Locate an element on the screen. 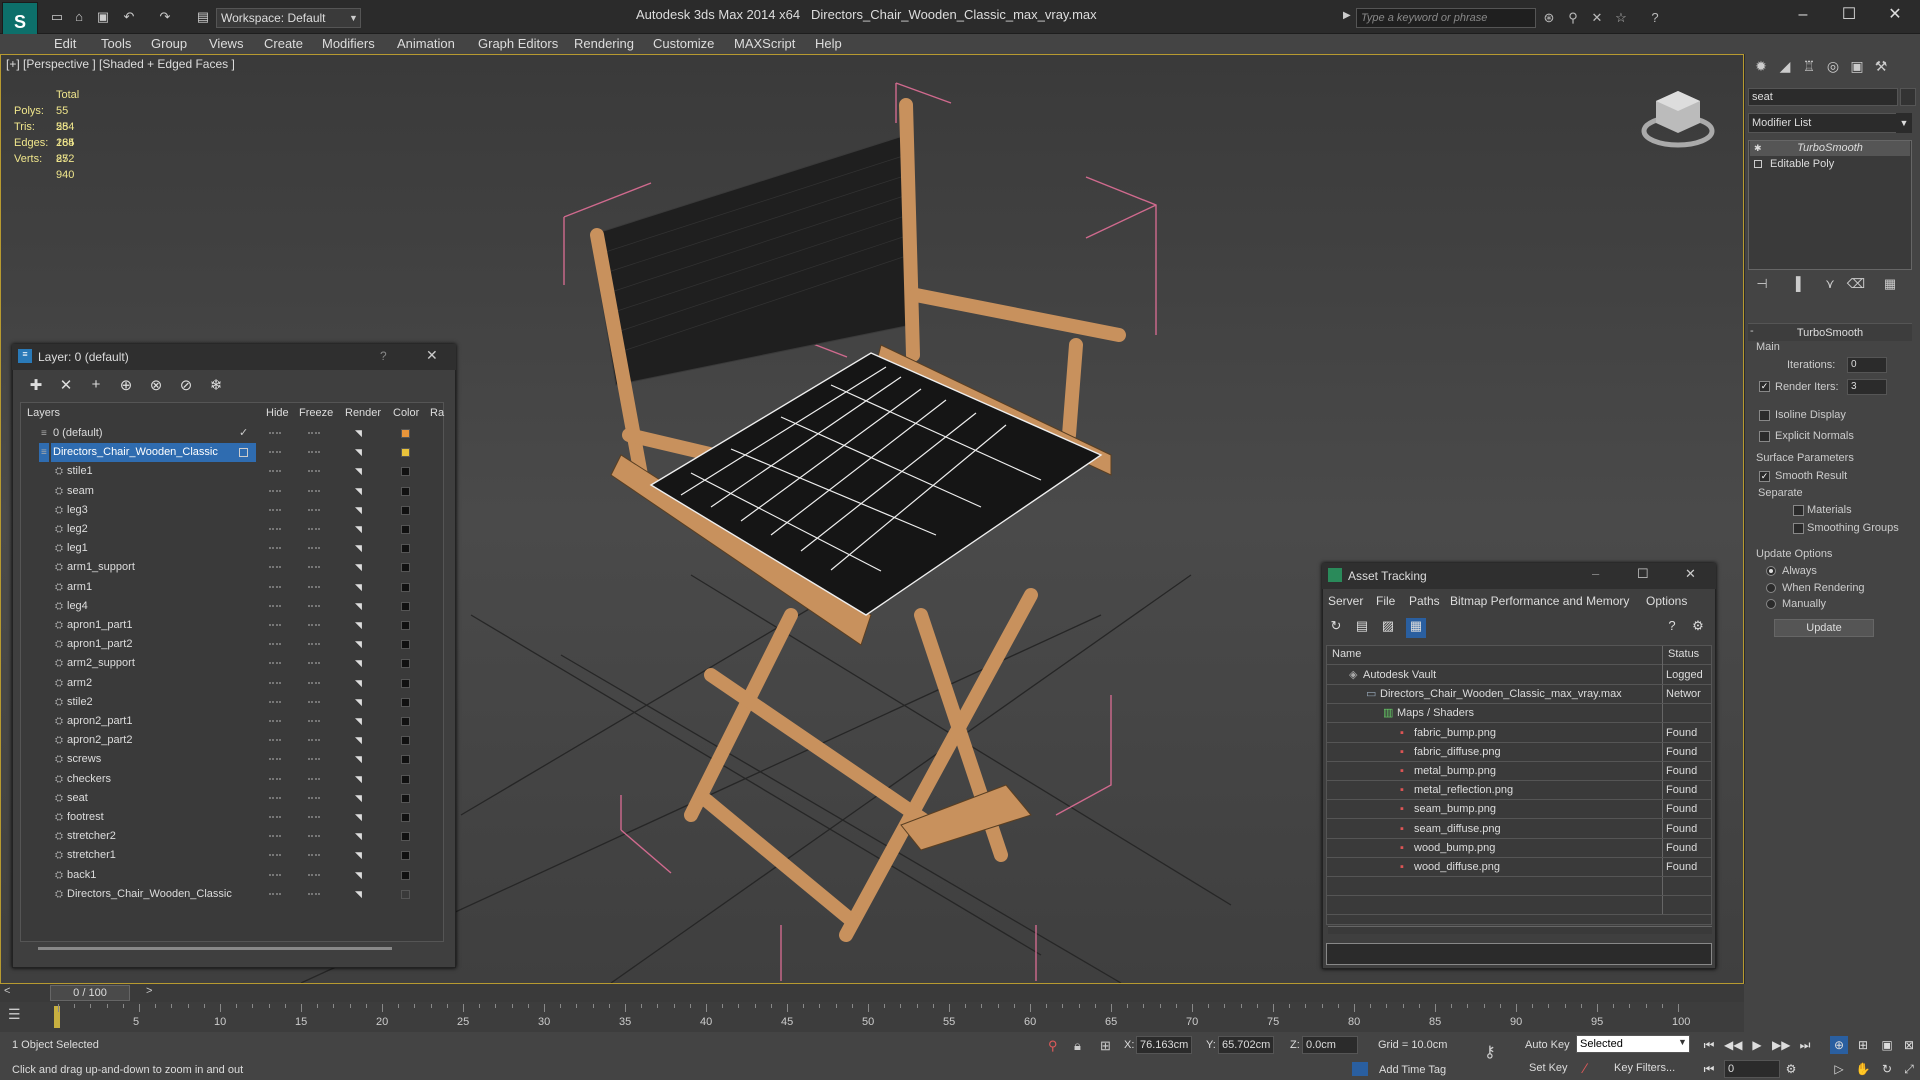  create-tab-icon: ✹ is located at coordinates (1761, 68).